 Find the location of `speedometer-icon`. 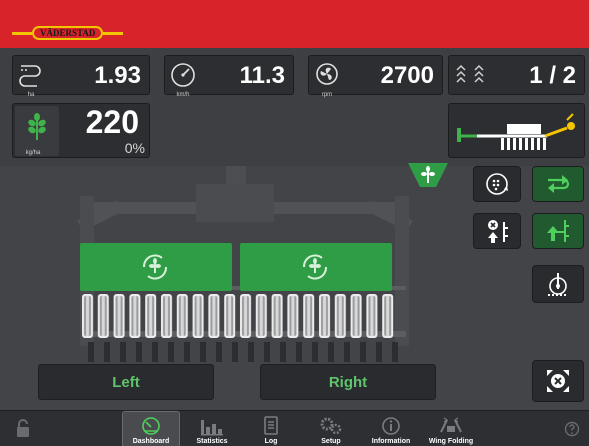

speedometer-icon is located at coordinates (183, 75).